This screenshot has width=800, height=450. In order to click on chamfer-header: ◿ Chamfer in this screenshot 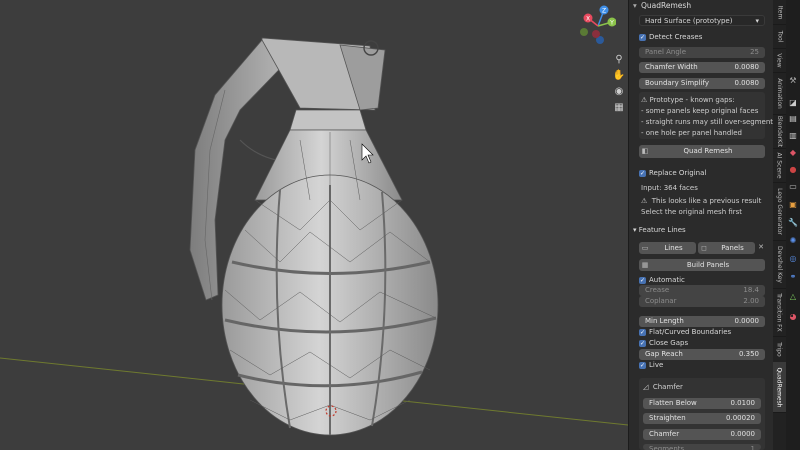, I will do `click(663, 387)`.